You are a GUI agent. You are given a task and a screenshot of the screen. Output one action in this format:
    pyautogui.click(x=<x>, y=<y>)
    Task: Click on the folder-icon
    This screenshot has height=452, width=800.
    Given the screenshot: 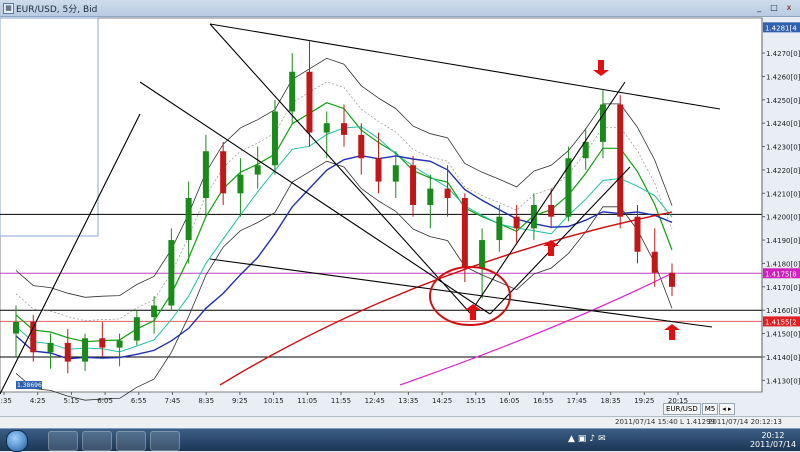 What is the action you would take?
    pyautogui.click(x=131, y=441)
    